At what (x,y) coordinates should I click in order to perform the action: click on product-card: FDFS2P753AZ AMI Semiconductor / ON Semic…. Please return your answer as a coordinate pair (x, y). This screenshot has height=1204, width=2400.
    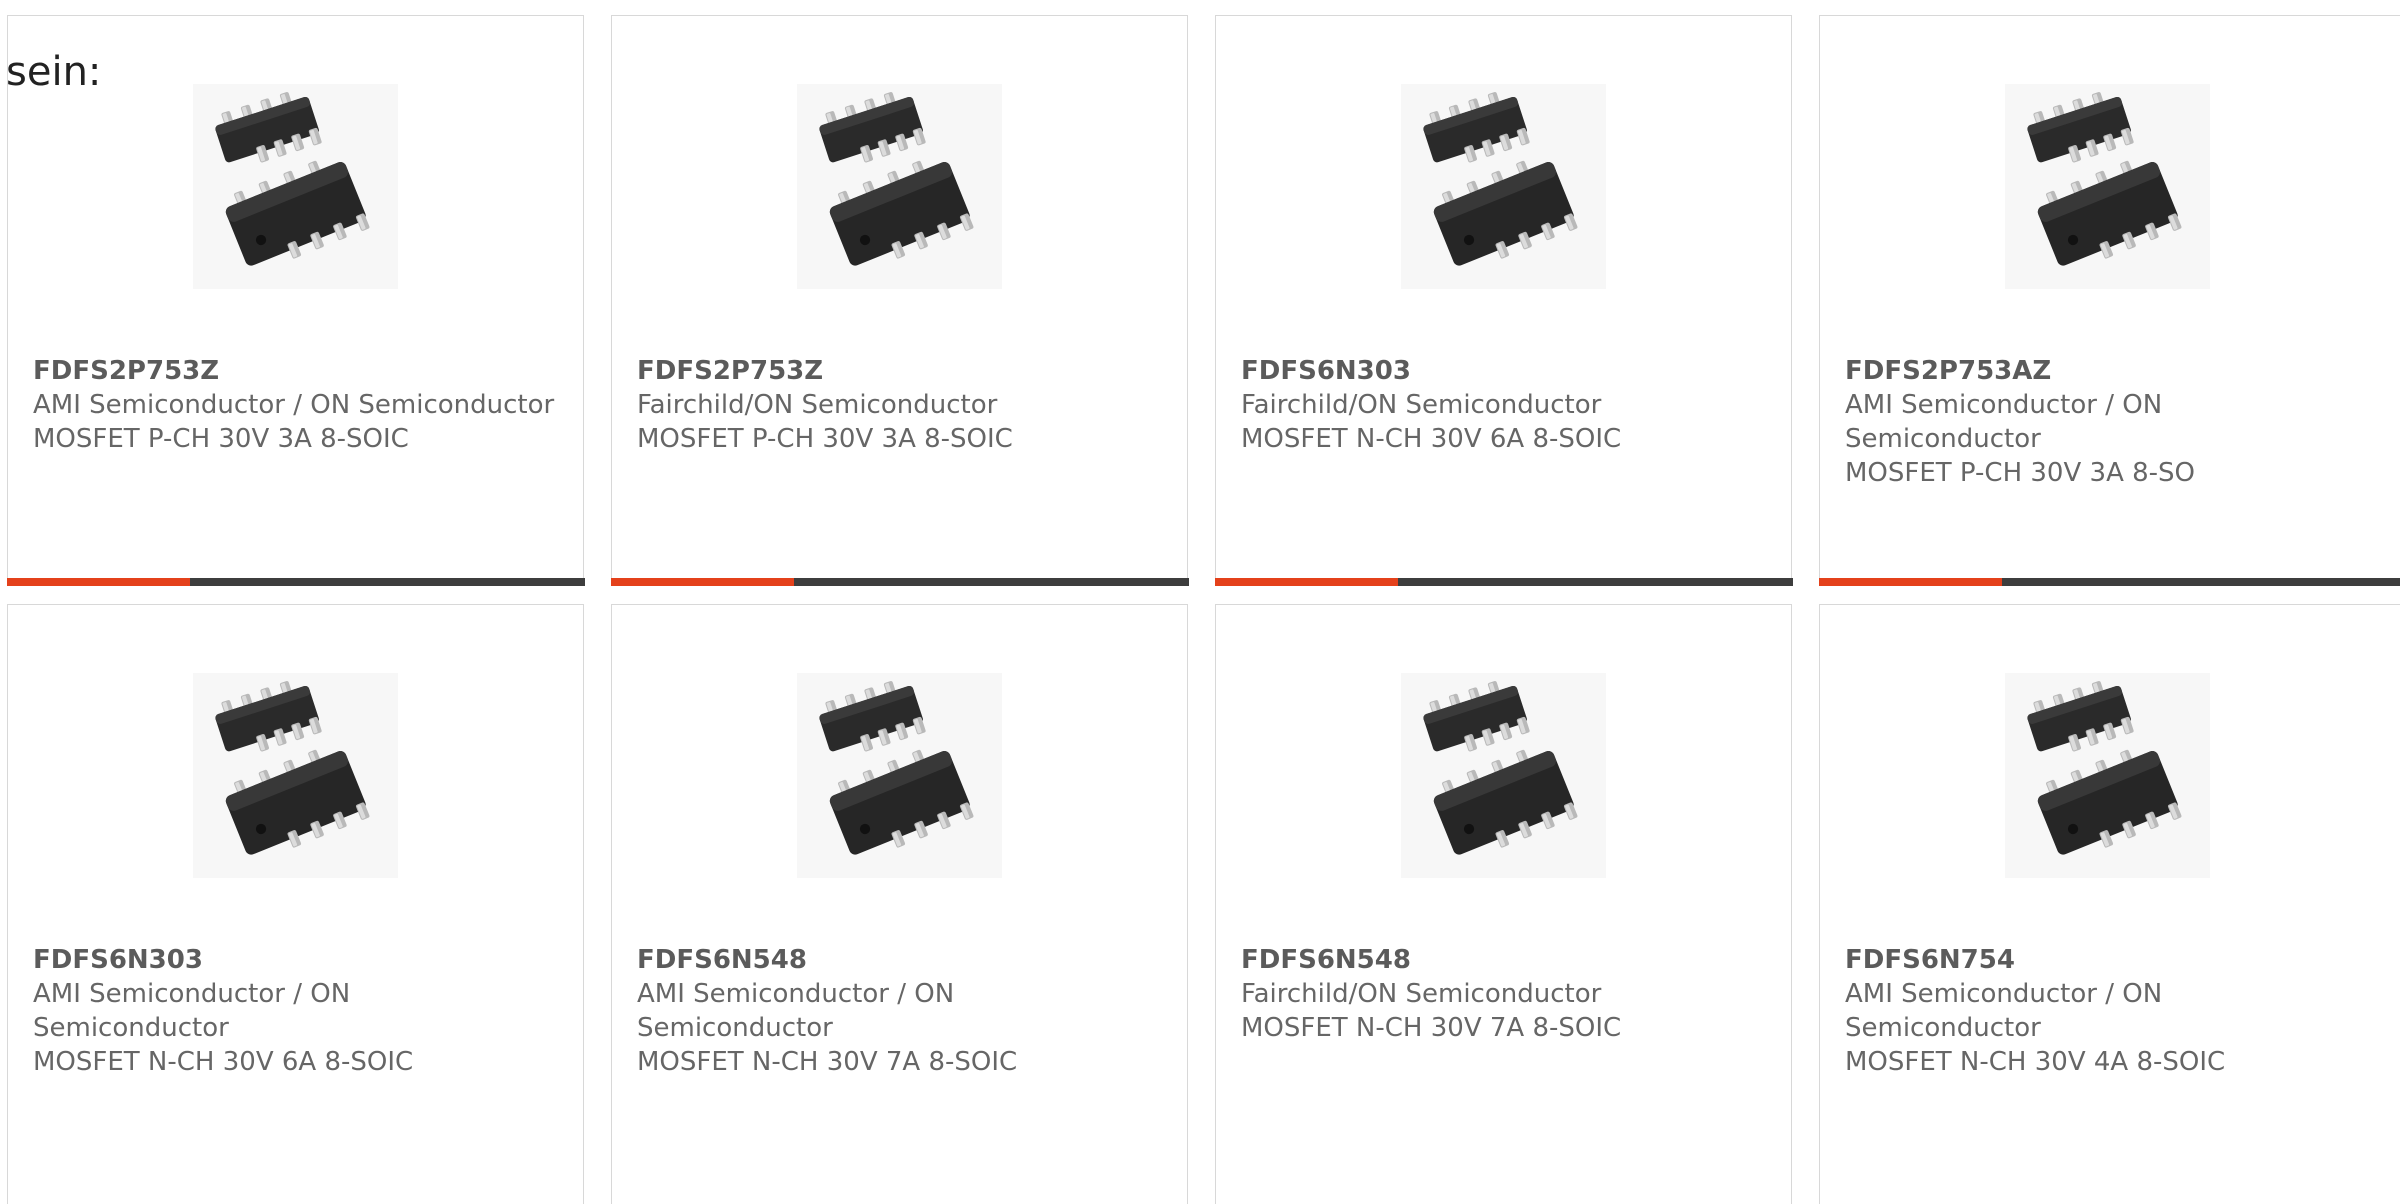
    Looking at the image, I should click on (2109, 300).